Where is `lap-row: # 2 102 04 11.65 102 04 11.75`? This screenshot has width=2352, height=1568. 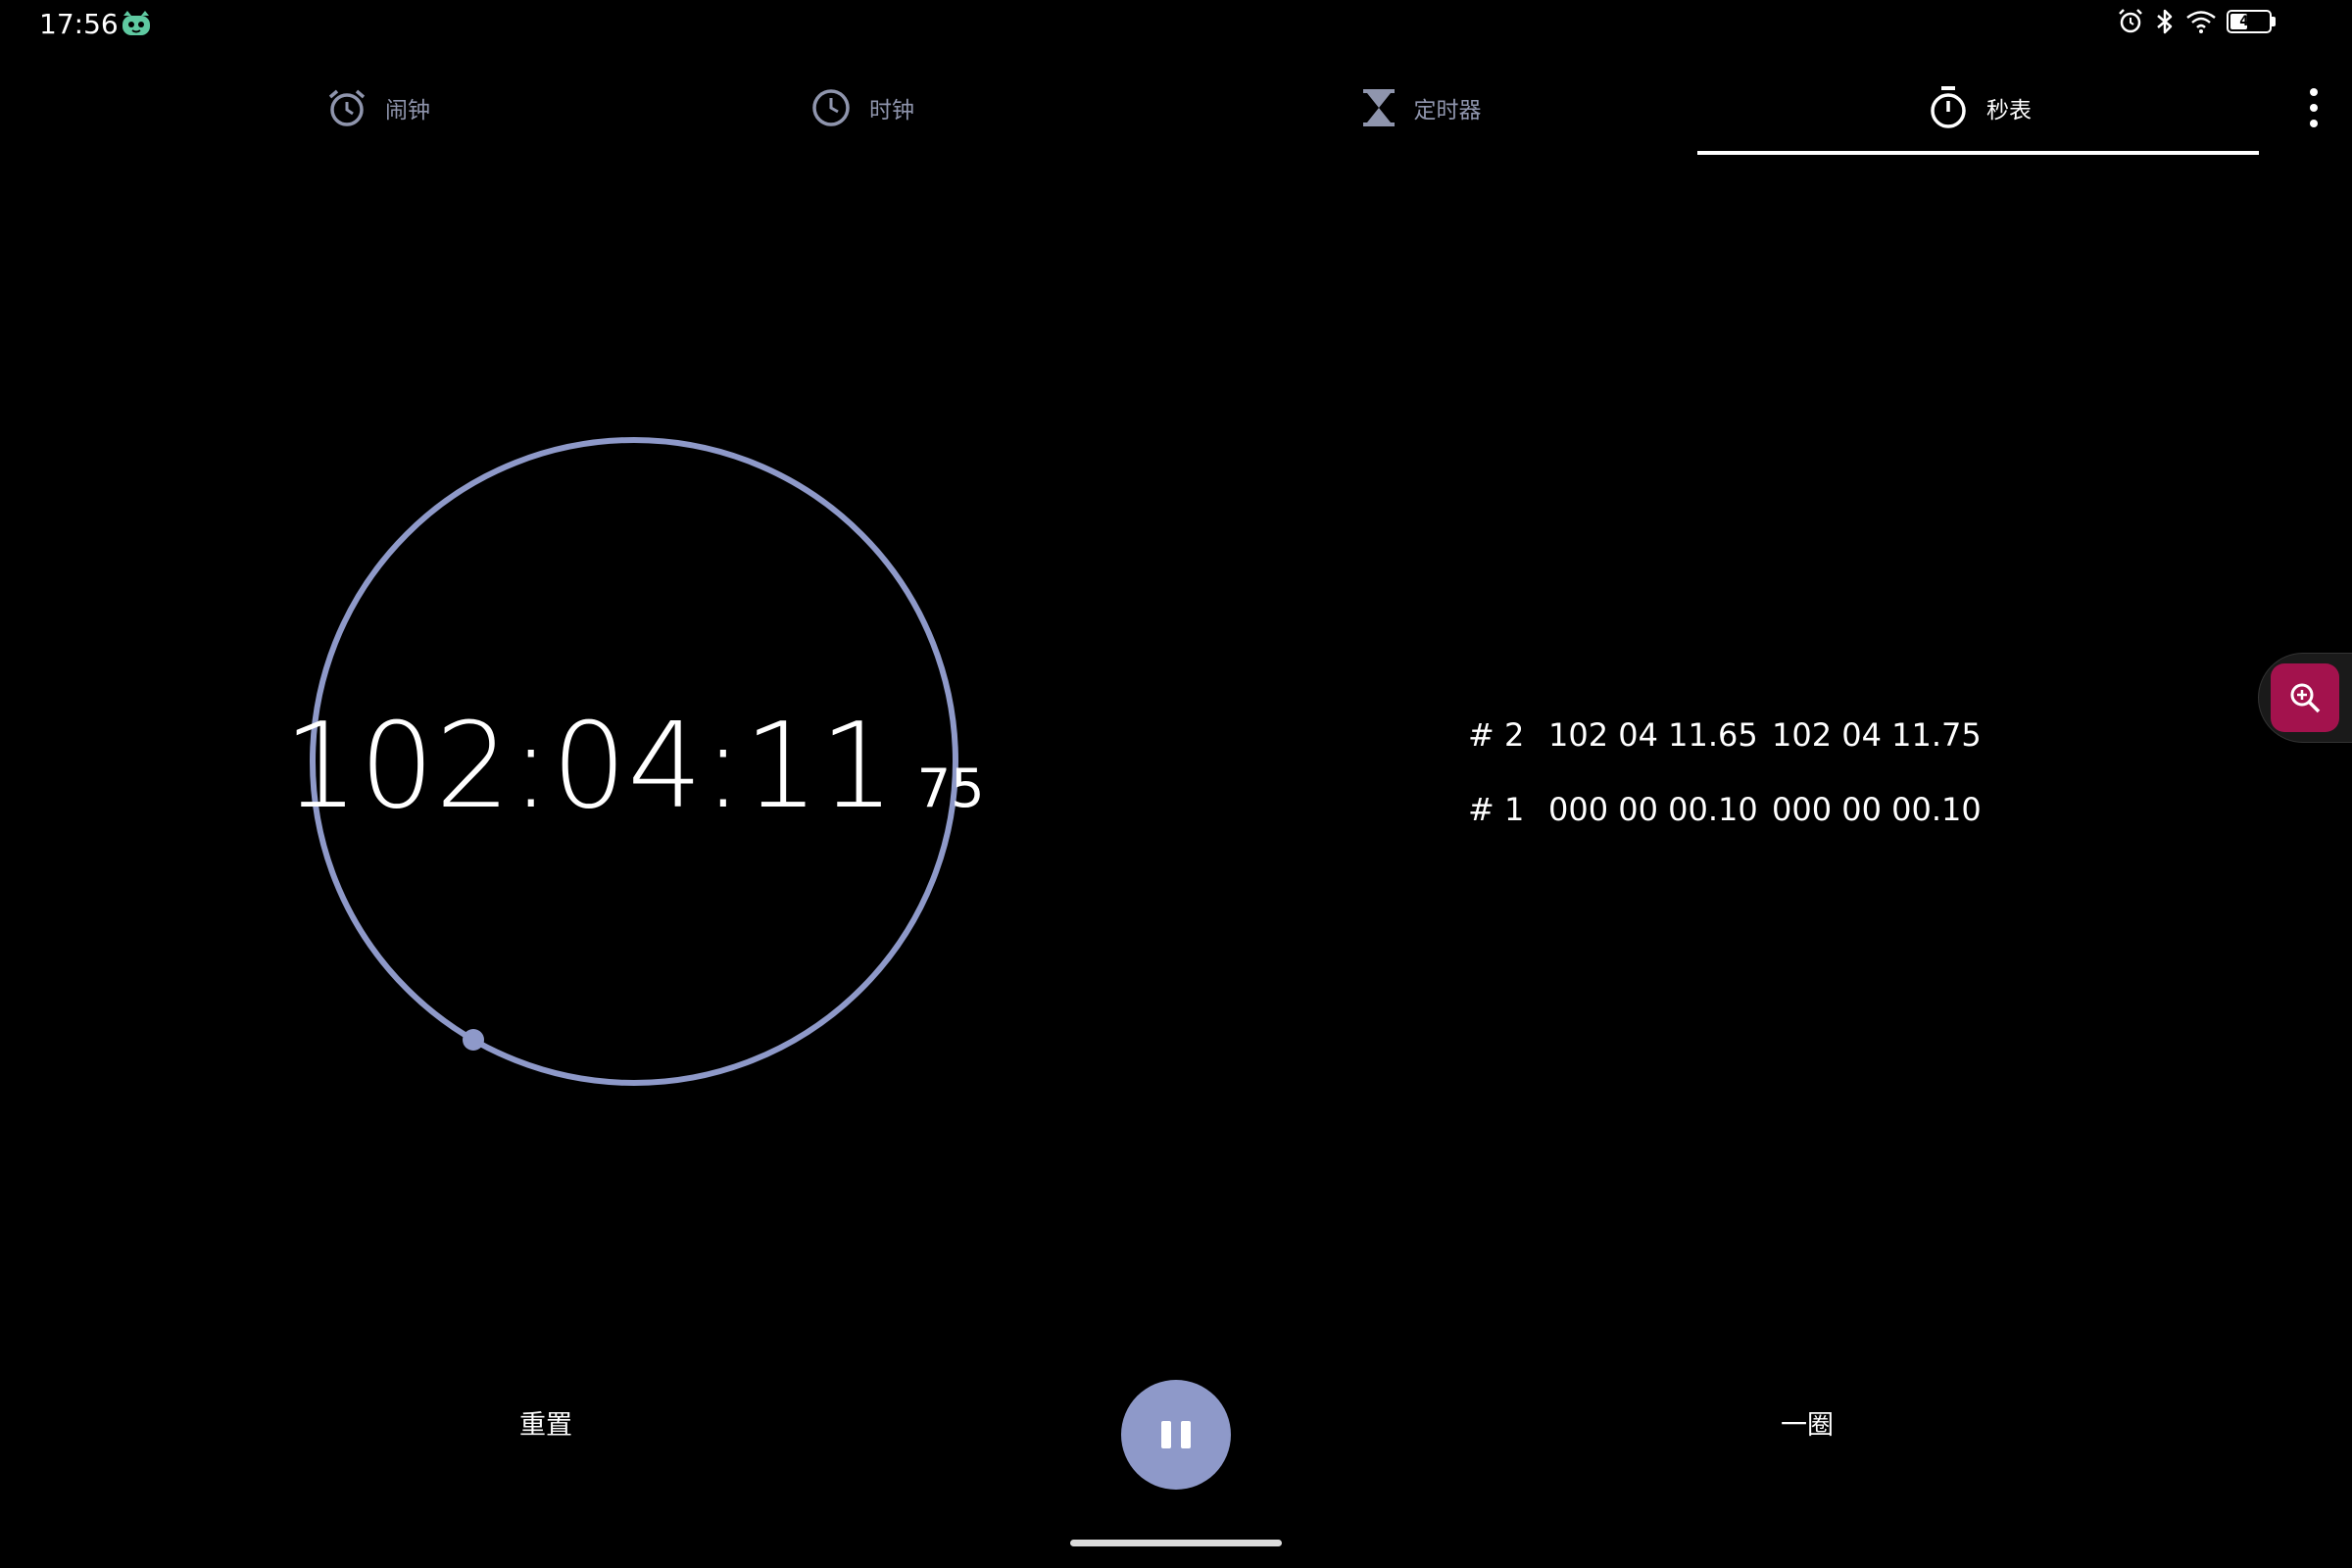
lap-row: # 2 102 04 11.65 102 04 11.75 is located at coordinates (1737, 735).